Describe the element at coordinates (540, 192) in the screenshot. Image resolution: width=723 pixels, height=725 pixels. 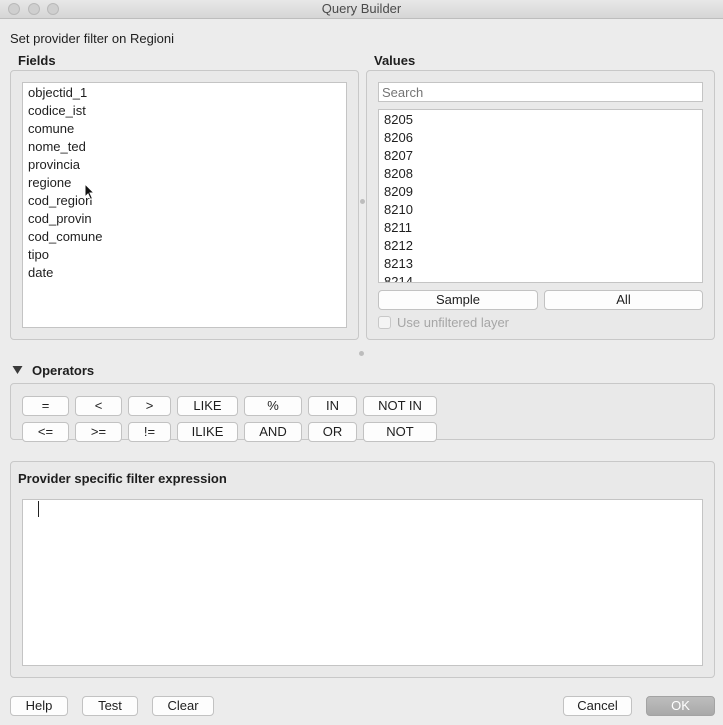
I see `value-item: 8209` at that location.